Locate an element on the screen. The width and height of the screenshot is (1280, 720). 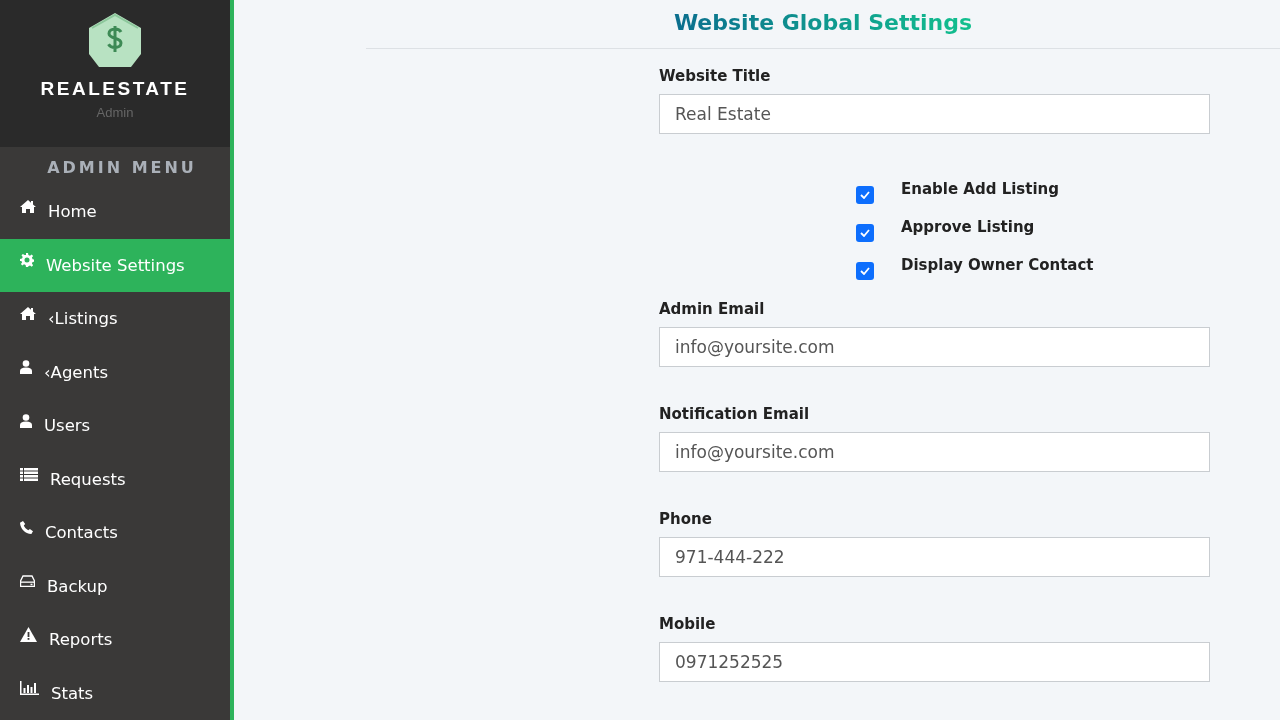
text-field: Real Estate is located at coordinates (934, 114).